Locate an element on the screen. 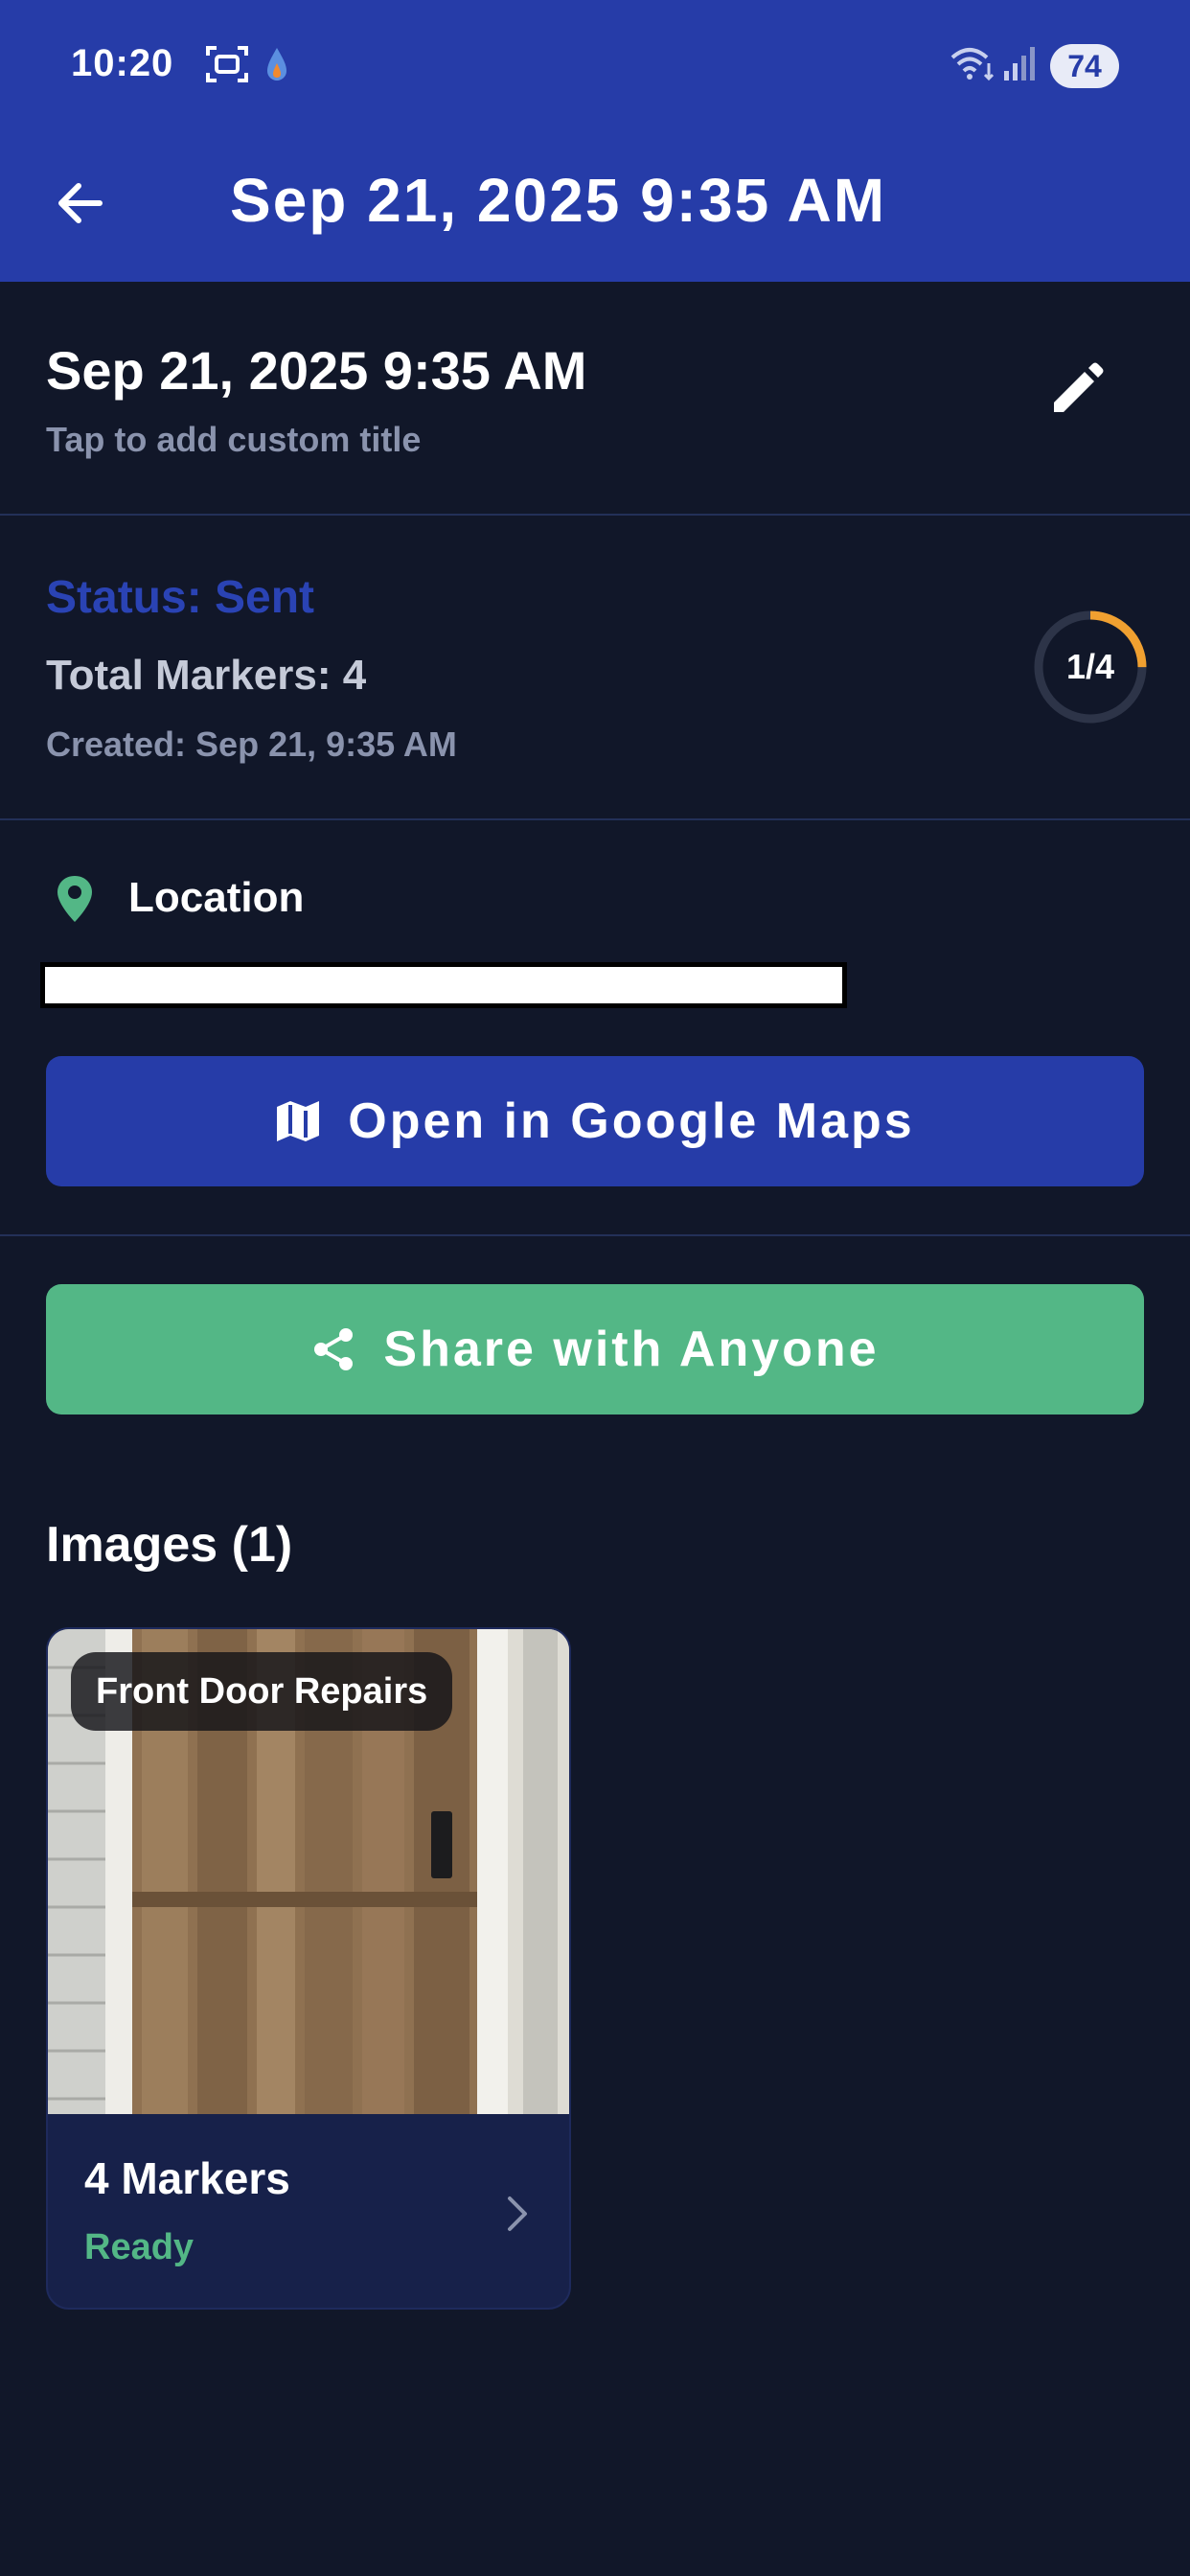 The height and width of the screenshot is (2576, 1190). status-label: Status: Sent is located at coordinates (181, 597).